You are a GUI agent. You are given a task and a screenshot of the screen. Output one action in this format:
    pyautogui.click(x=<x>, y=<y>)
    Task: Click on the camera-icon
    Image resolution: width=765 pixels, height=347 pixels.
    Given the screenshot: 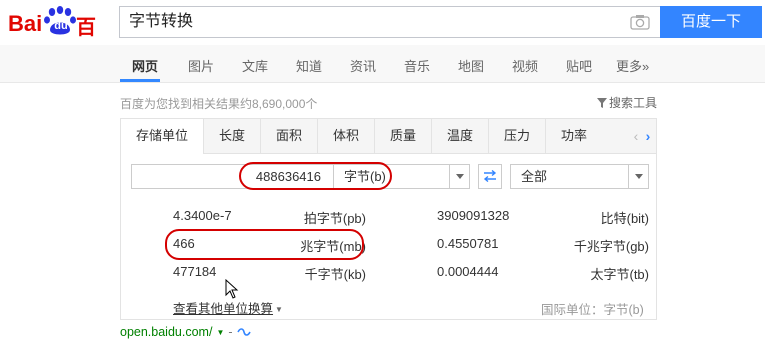 What is the action you would take?
    pyautogui.click(x=640, y=22)
    